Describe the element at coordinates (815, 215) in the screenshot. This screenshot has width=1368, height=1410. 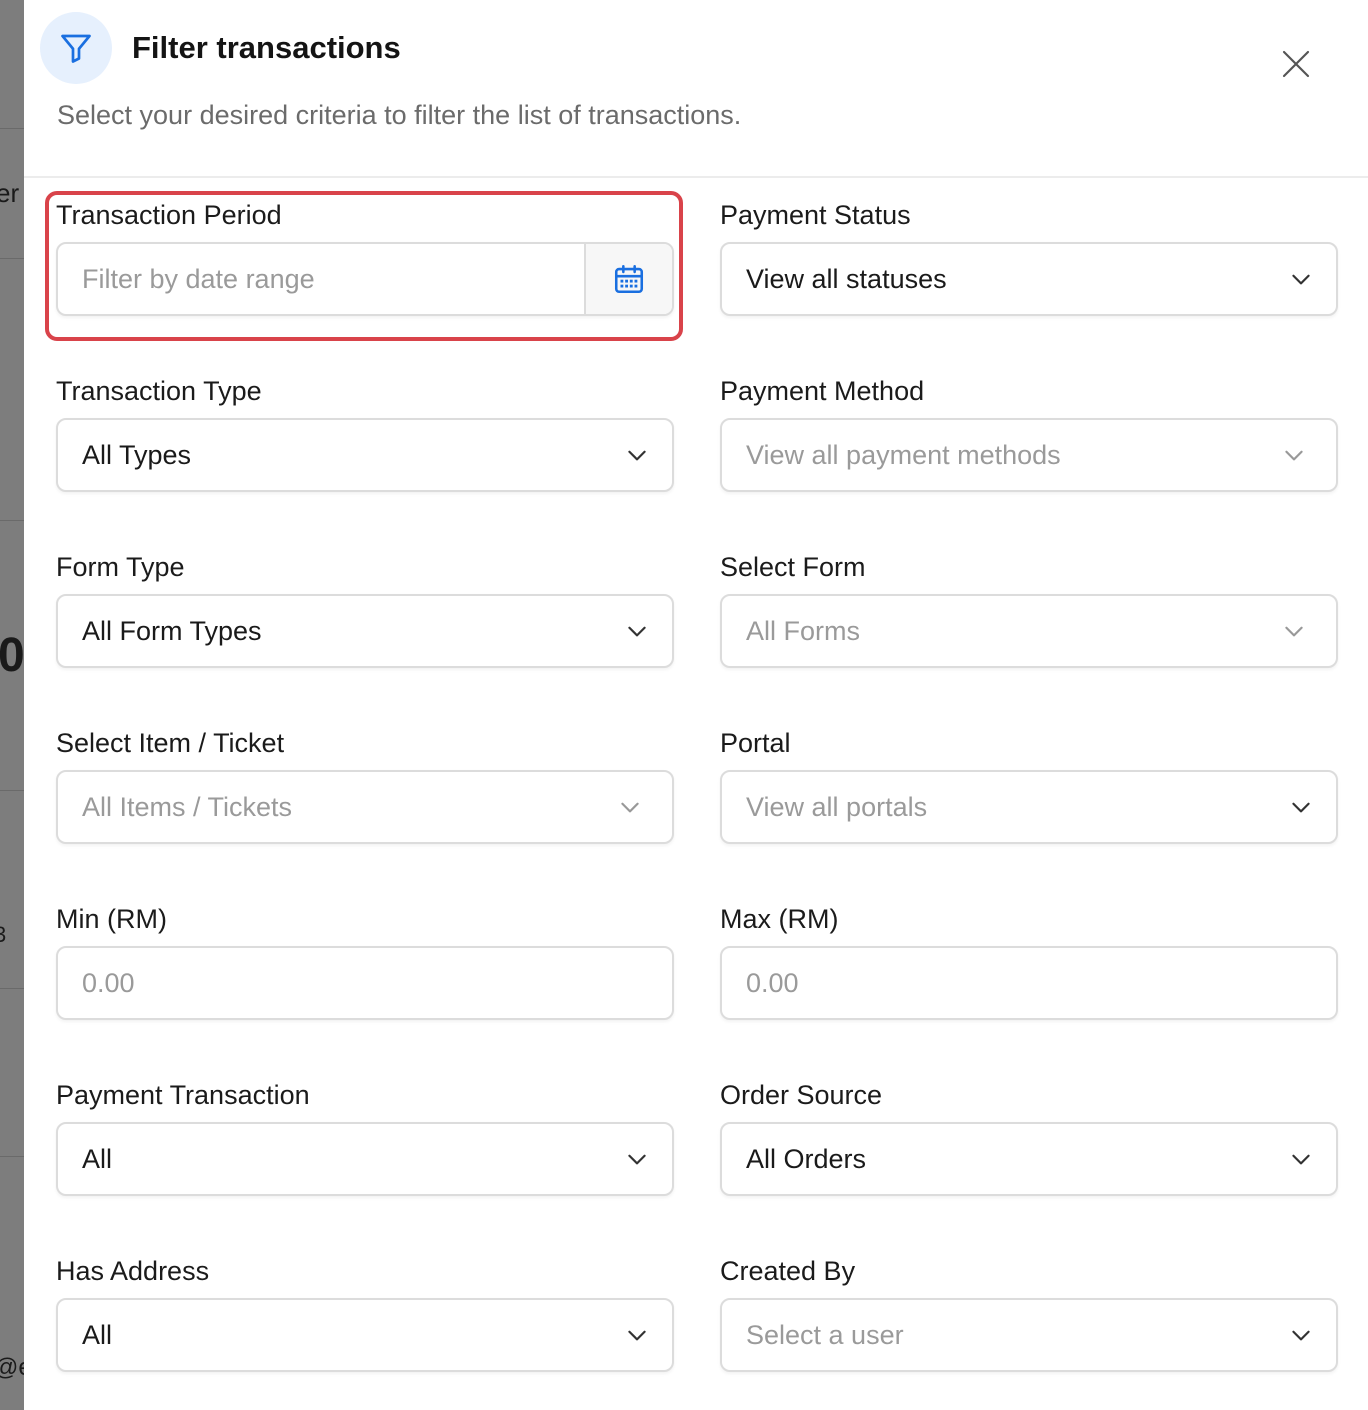
I see `field-label: Payment Status` at that location.